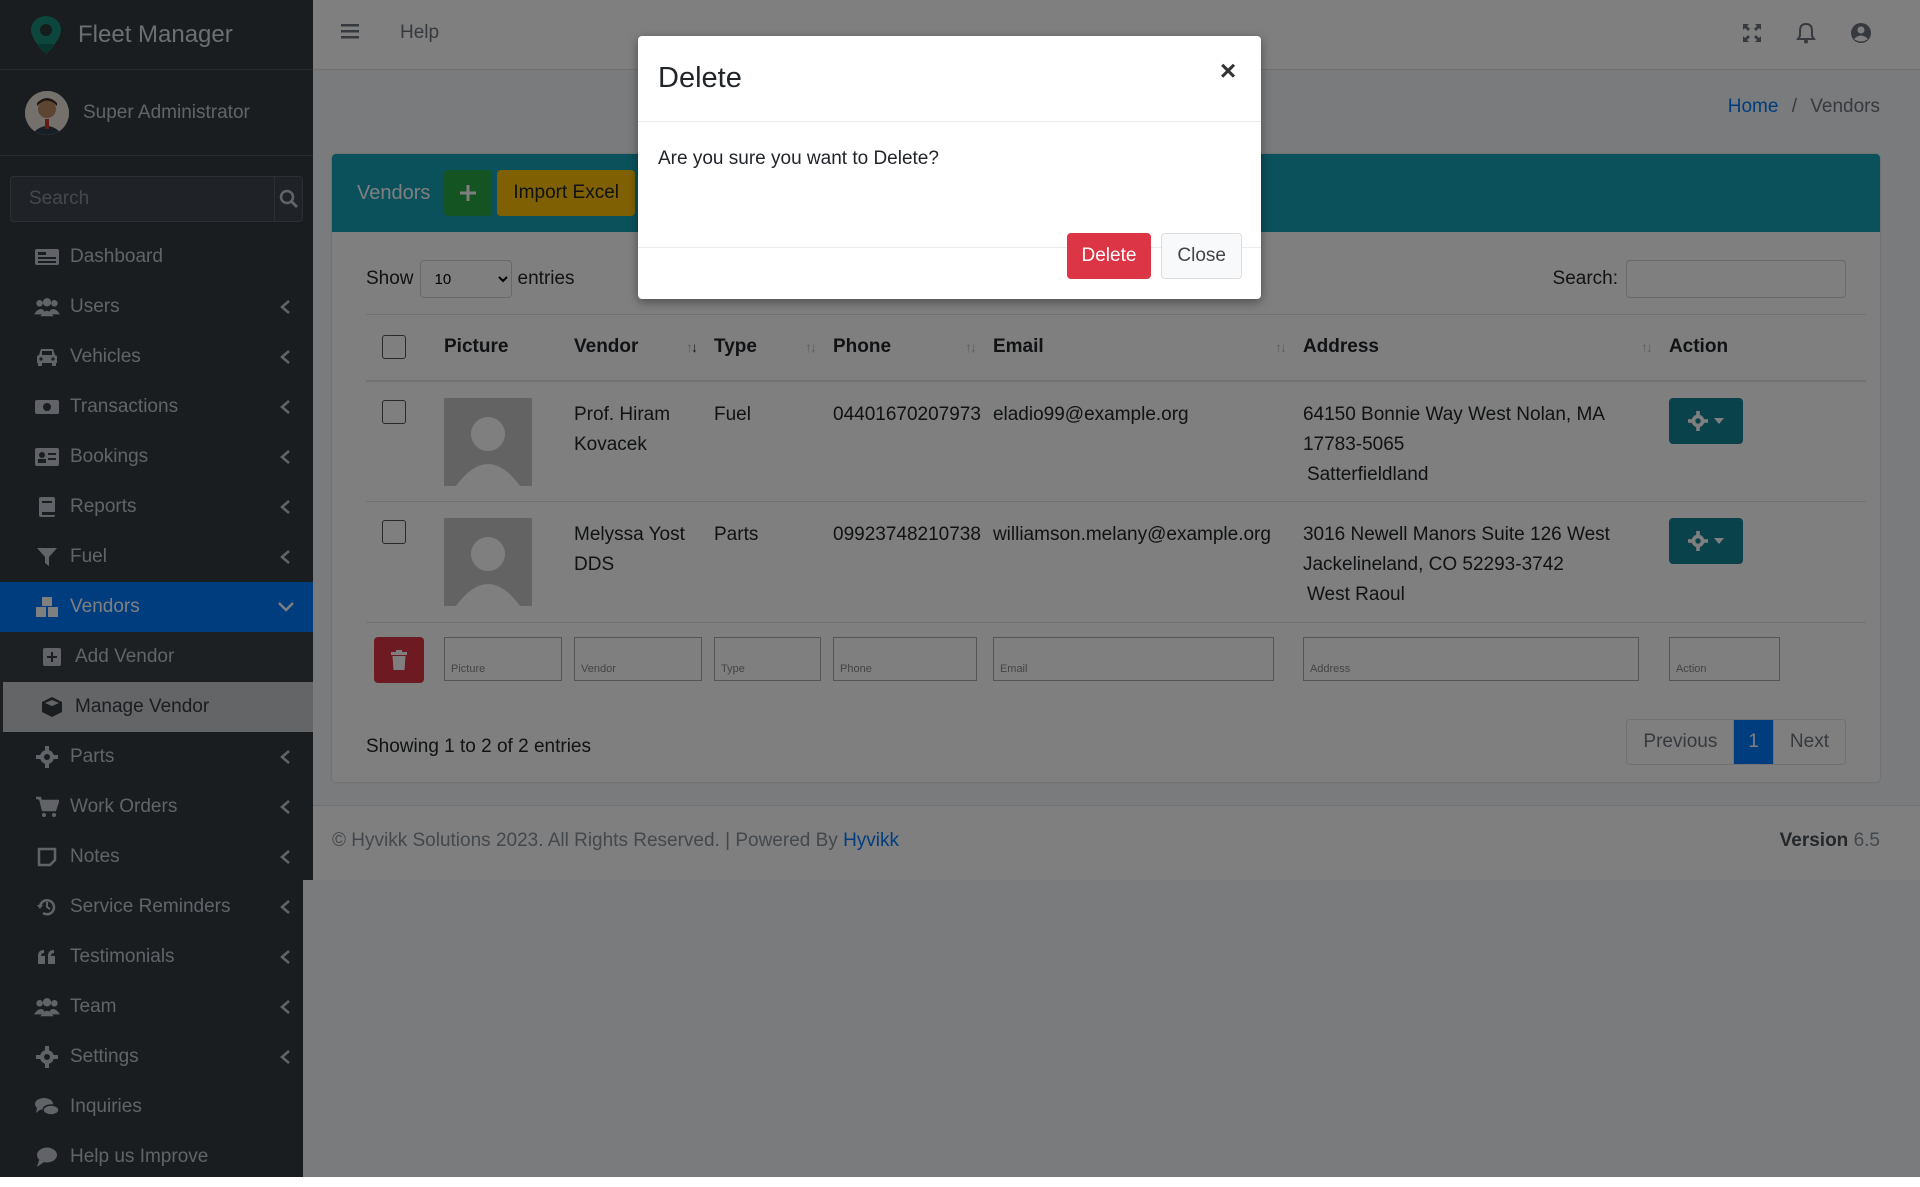 The image size is (1920, 1187). Describe the element at coordinates (1154, 256) in the screenshot. I see `modal-footer: Delete Close` at that location.